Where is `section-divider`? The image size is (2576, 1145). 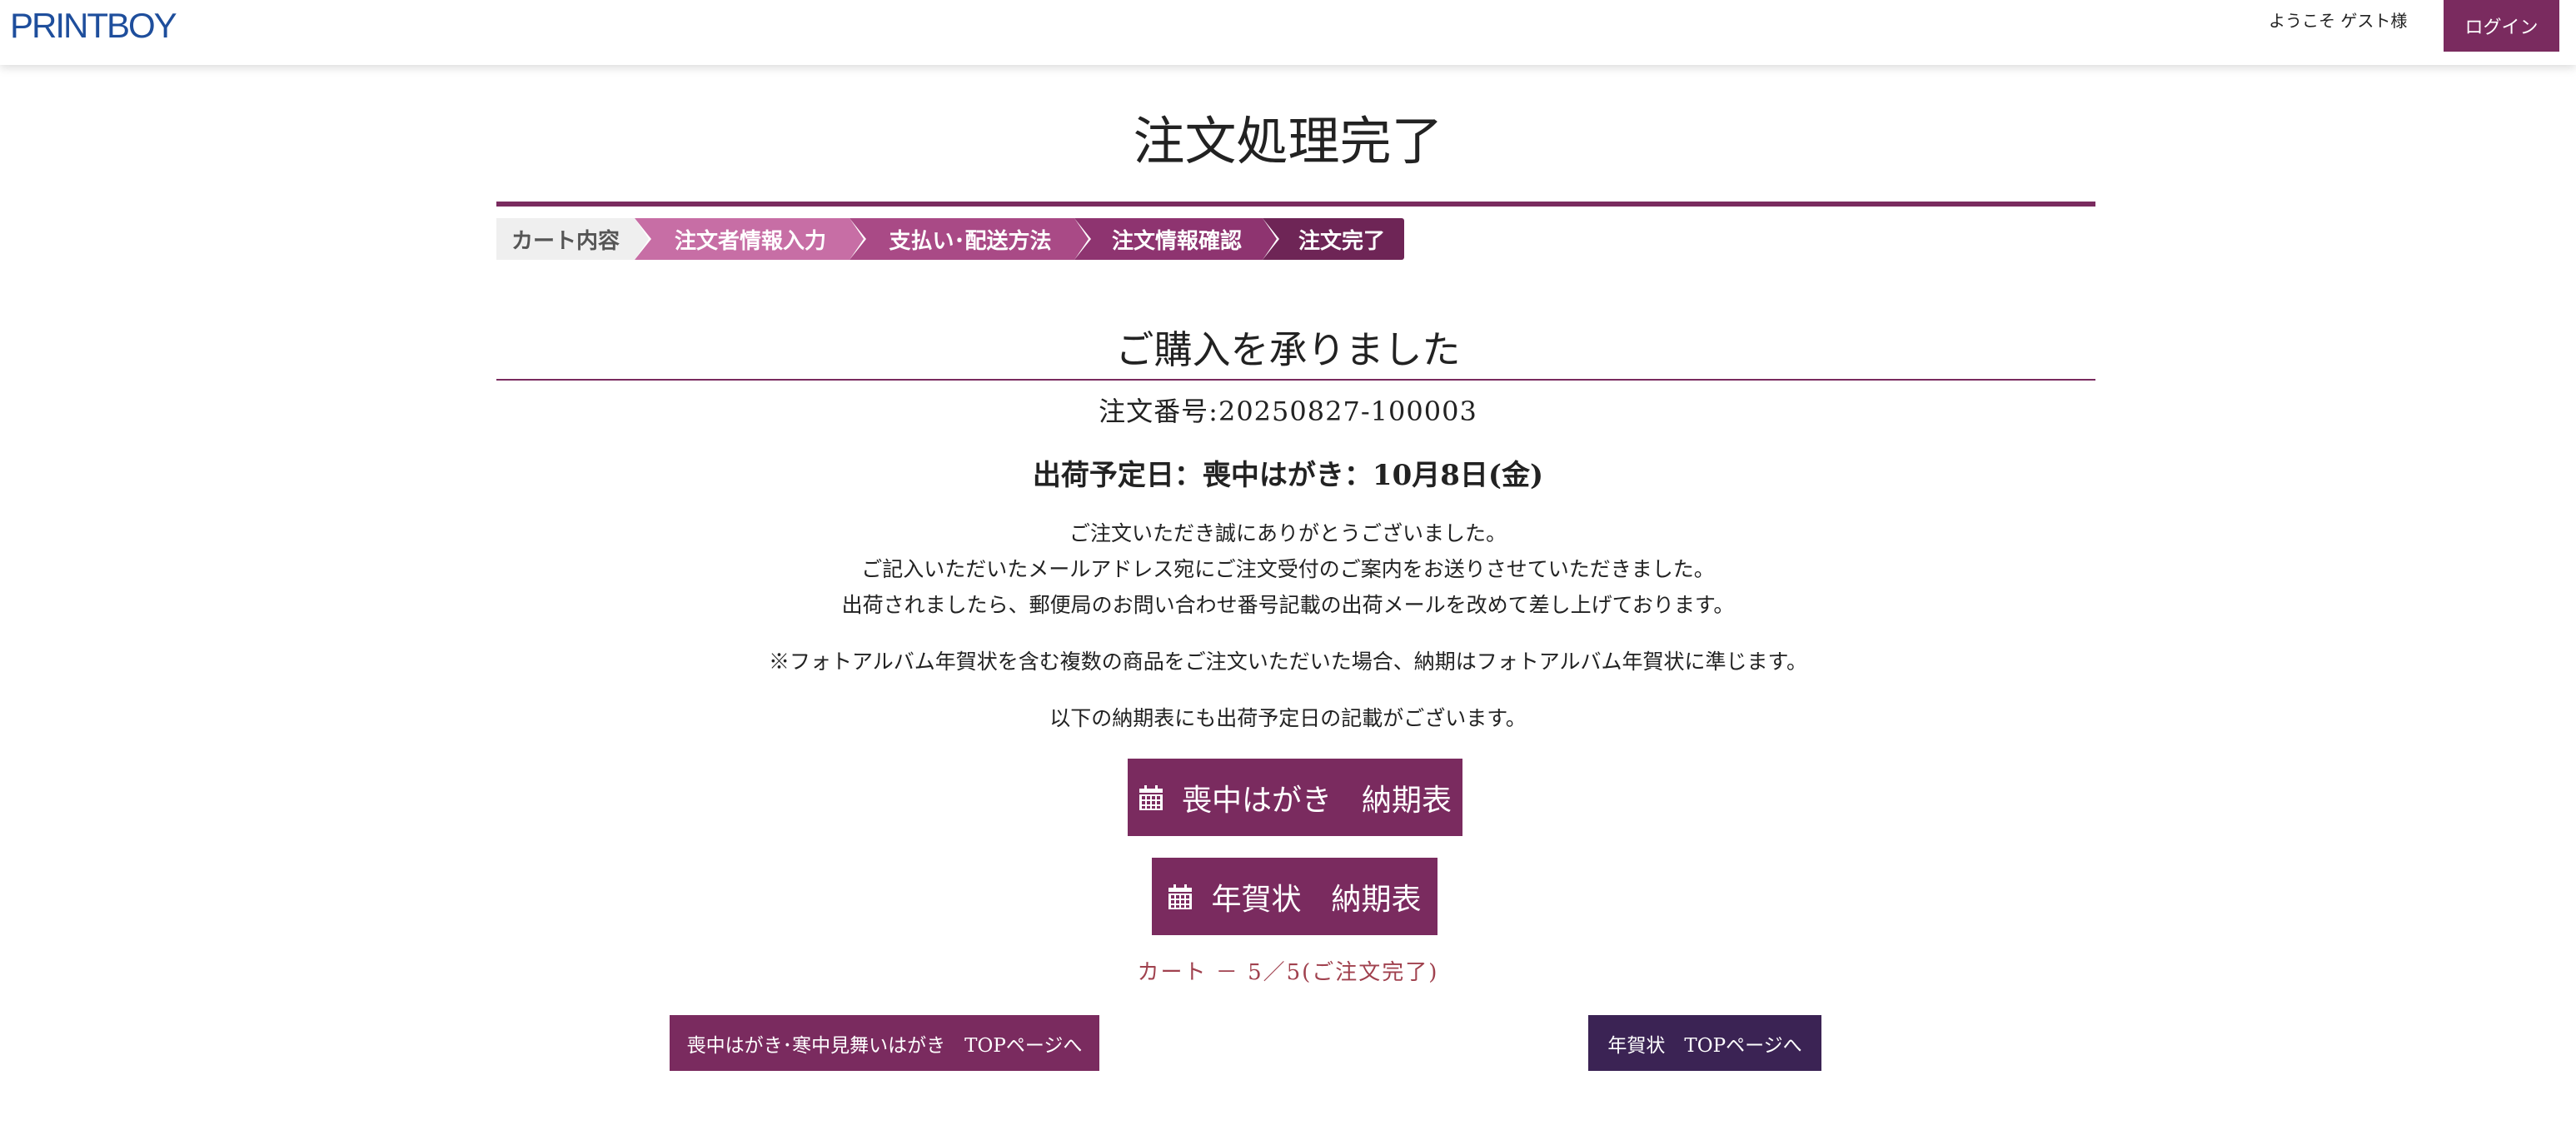
section-divider is located at coordinates (1295, 380).